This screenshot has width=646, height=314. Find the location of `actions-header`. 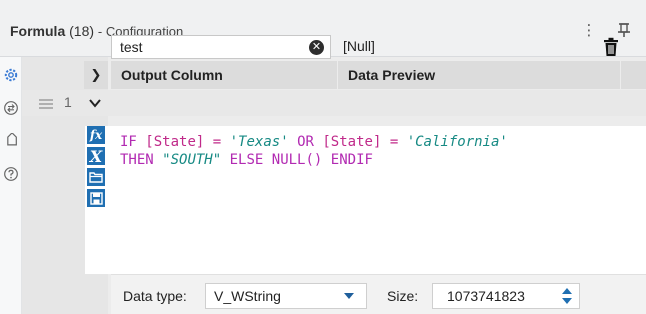

actions-header is located at coordinates (633, 75).